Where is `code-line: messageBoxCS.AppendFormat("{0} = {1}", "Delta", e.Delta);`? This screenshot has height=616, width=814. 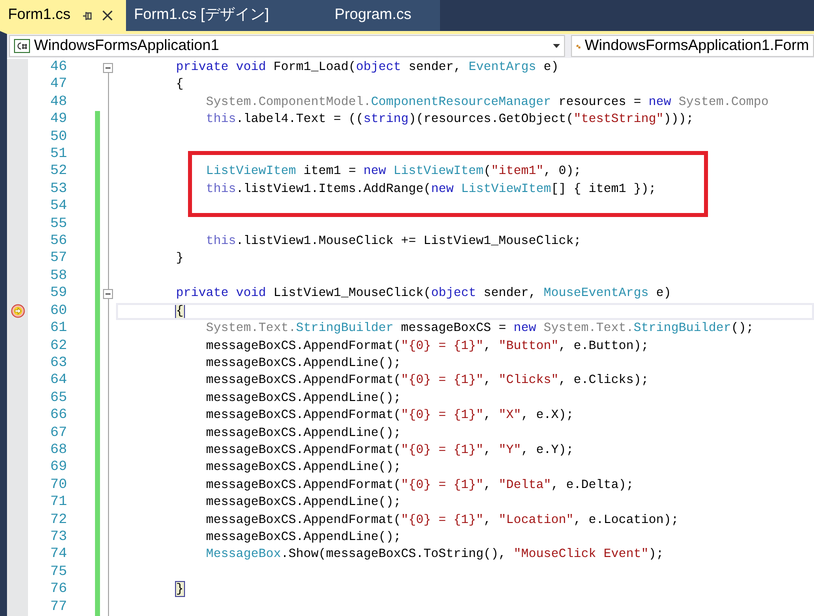
code-line: messageBoxCS.AppendFormat("{0} = {1}", "Delta", e.Delta); is located at coordinates (420, 485).